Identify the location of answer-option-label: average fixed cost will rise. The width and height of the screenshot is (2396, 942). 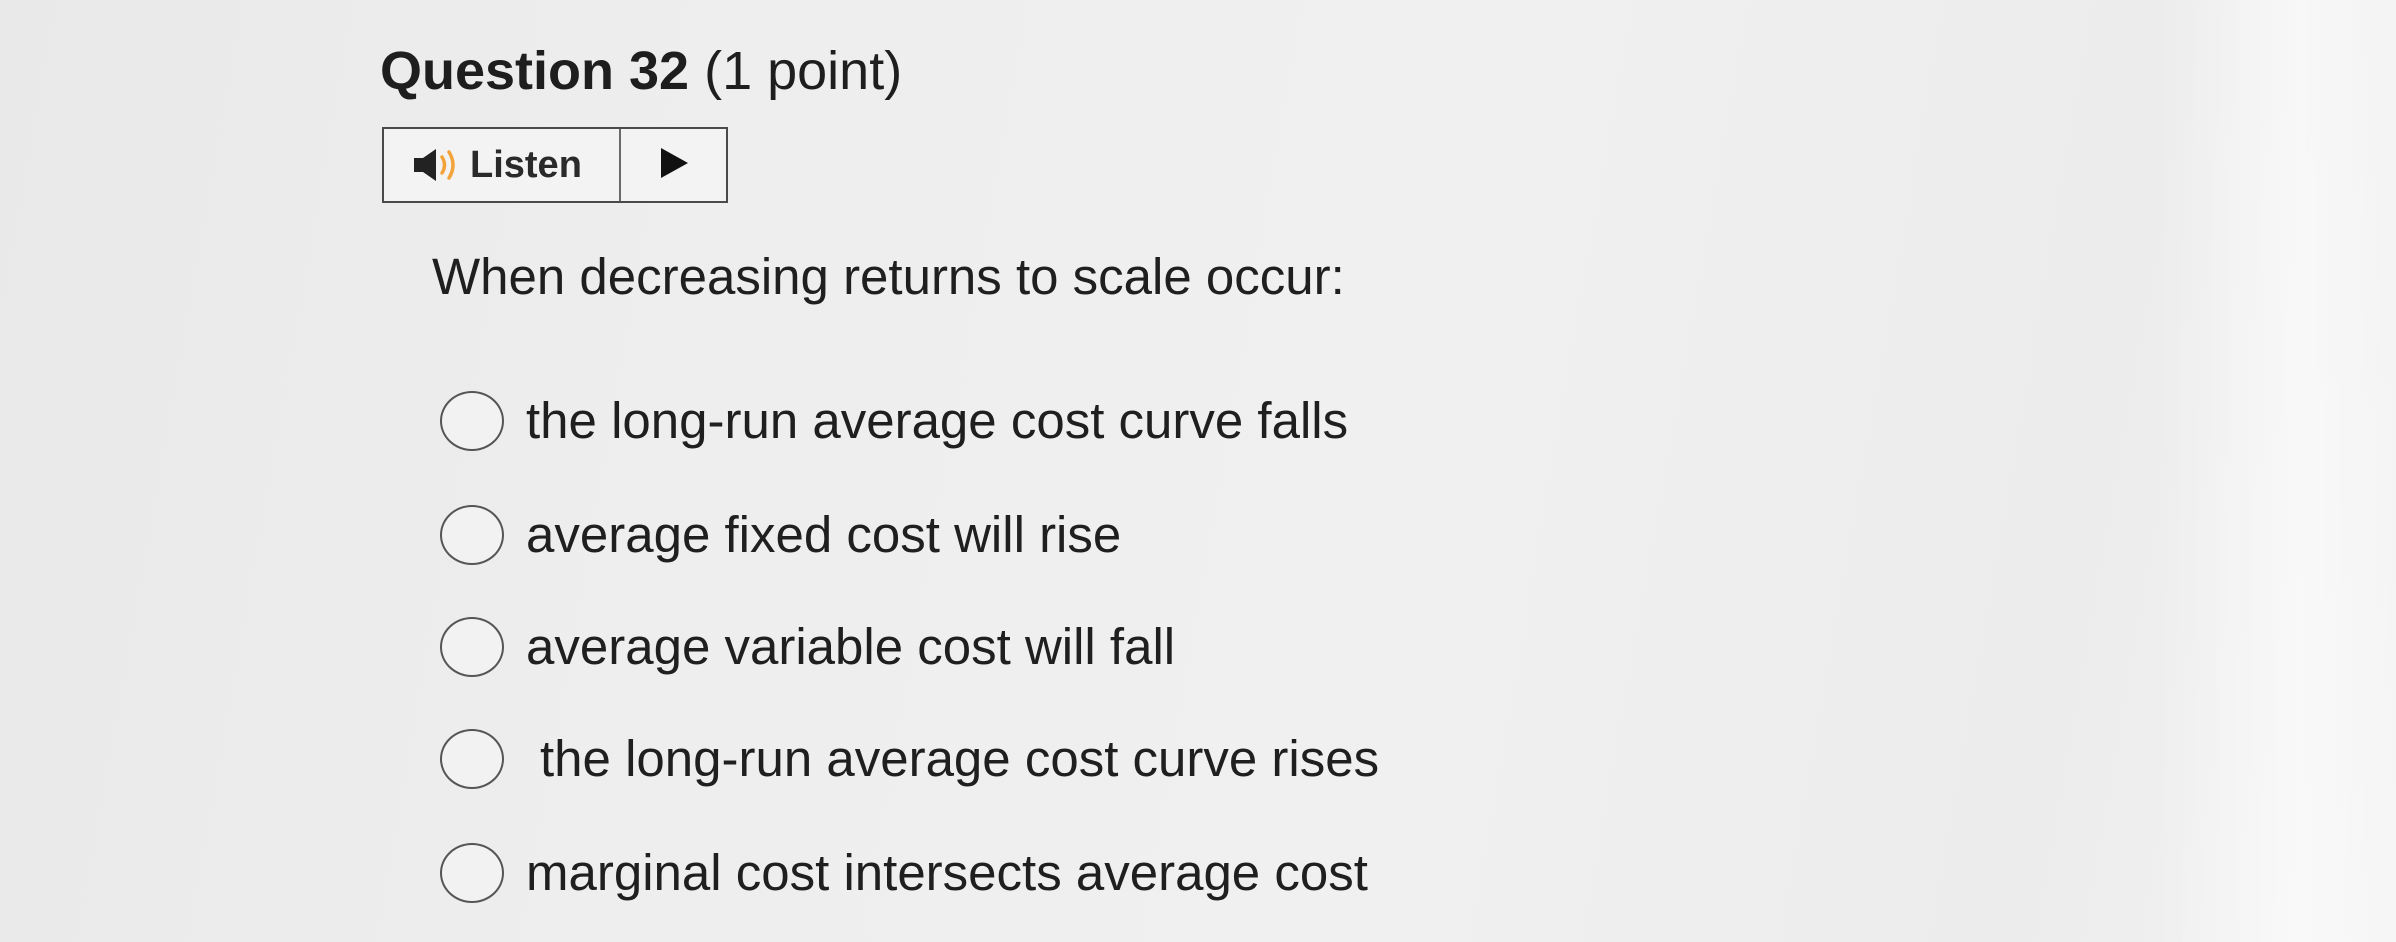
(824, 534).